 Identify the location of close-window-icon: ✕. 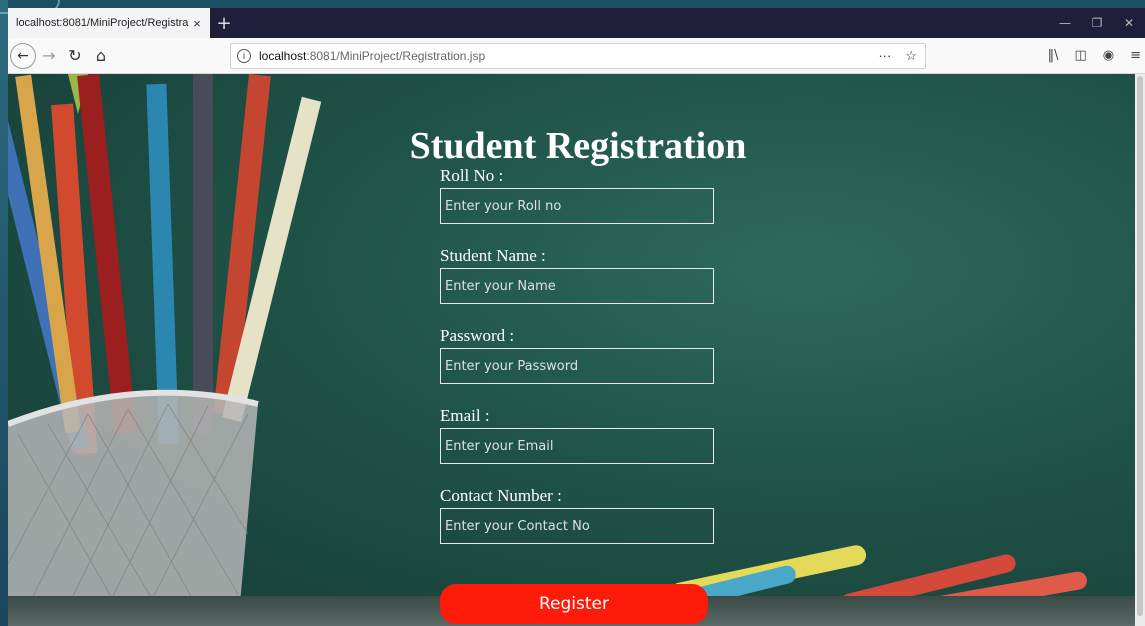
(1129, 23).